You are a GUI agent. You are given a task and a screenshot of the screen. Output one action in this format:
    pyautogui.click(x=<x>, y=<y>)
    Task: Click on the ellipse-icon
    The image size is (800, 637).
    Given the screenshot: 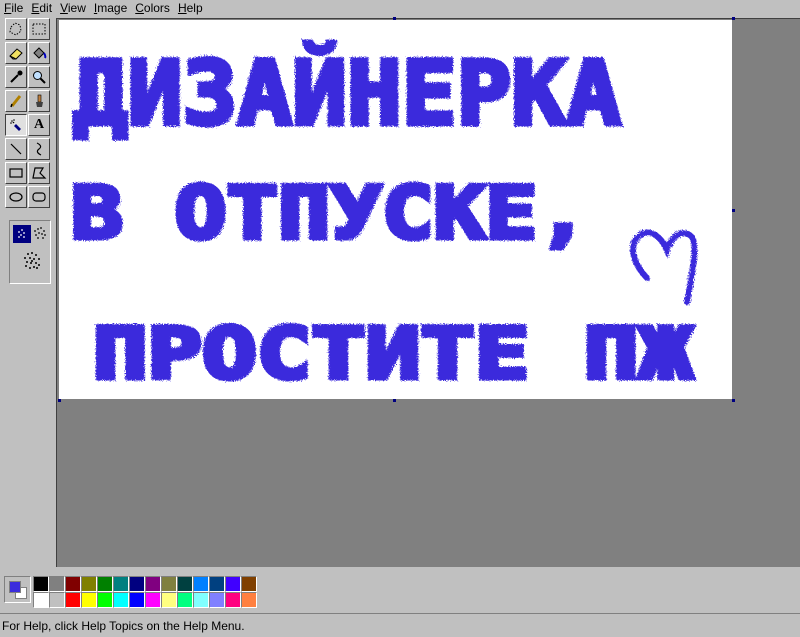 What is the action you would take?
    pyautogui.click(x=16, y=197)
    